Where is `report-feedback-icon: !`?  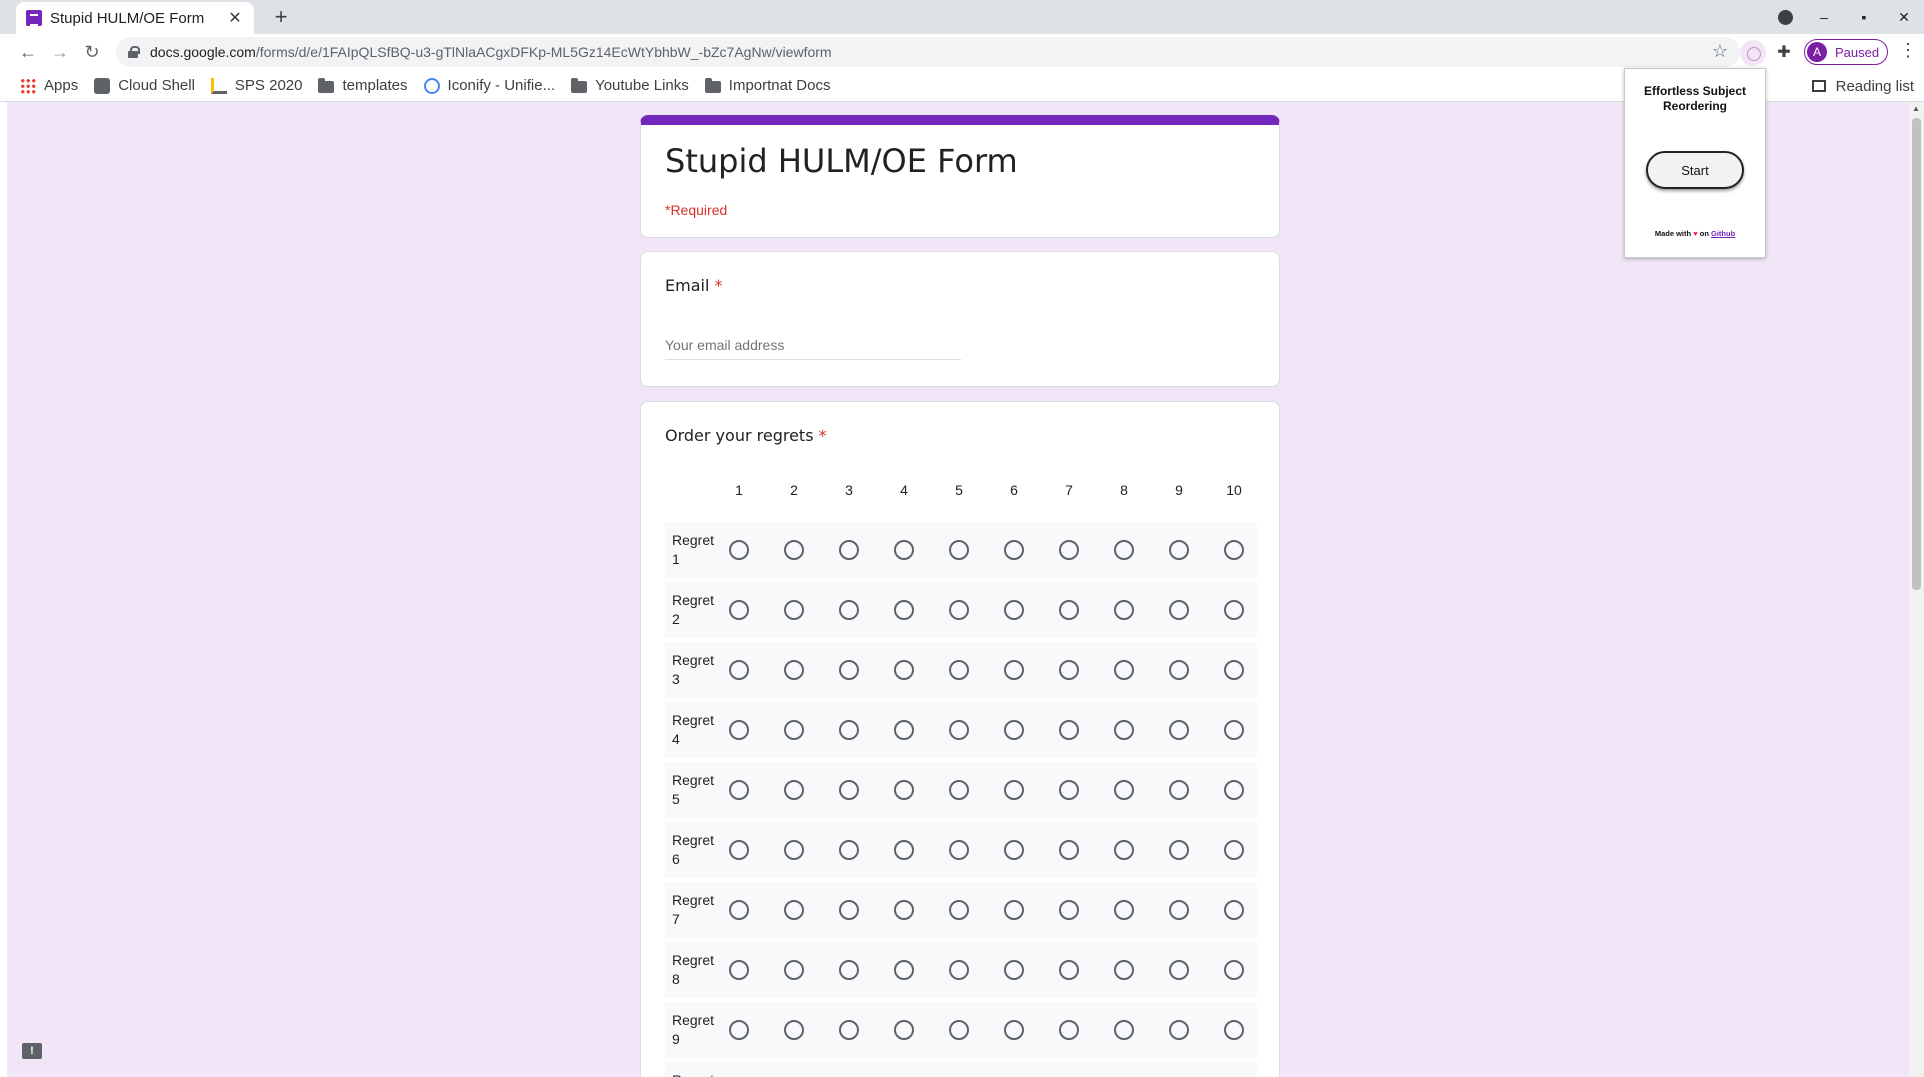 report-feedback-icon: ! is located at coordinates (32, 1051).